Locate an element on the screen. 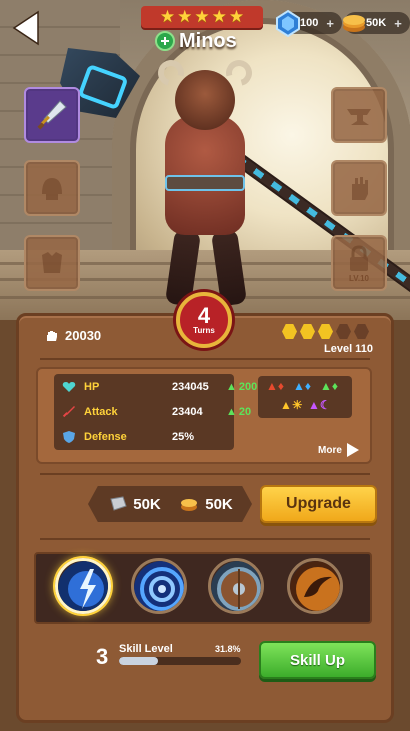 Image resolution: width=410 pixels, height=731 pixels. gems-counter: 100 + is located at coordinates (309, 23).